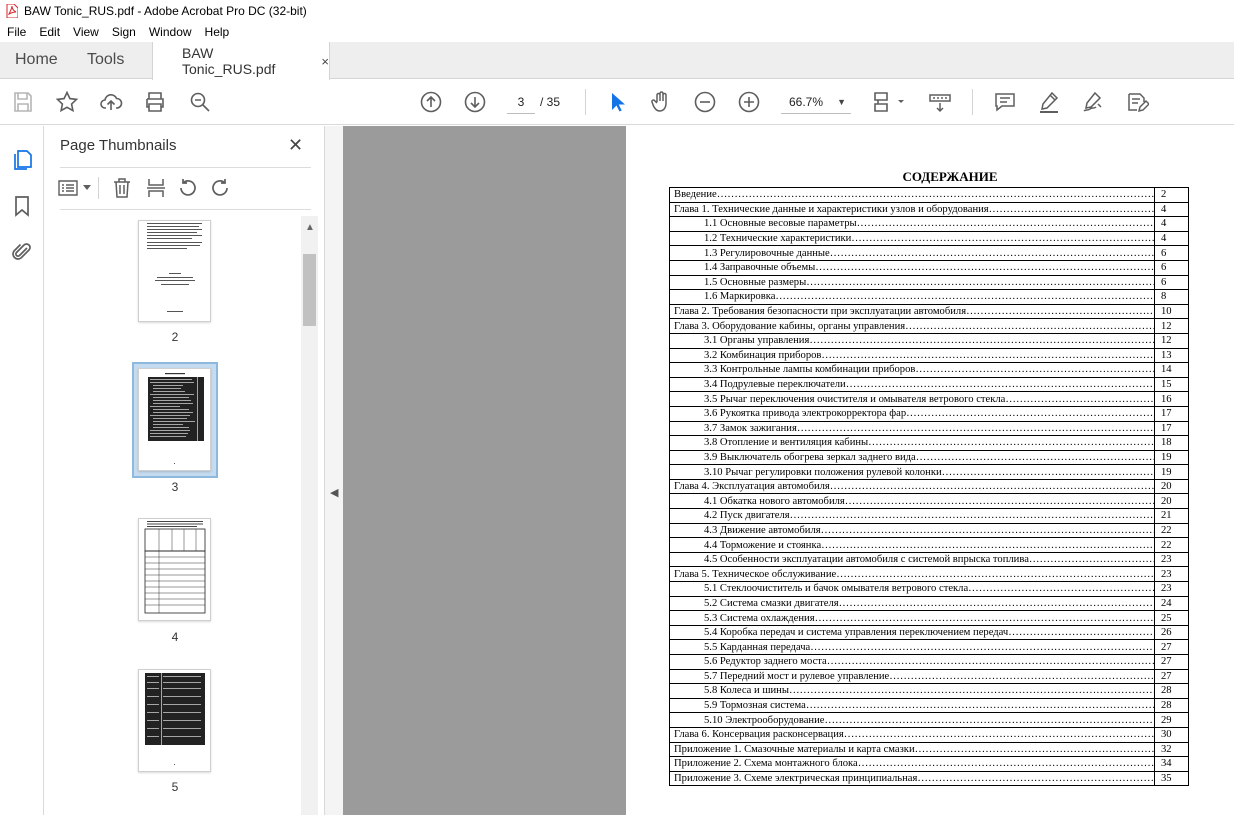 This screenshot has height=815, width=1234. I want to click on menu-sign: Sign, so click(123, 32).